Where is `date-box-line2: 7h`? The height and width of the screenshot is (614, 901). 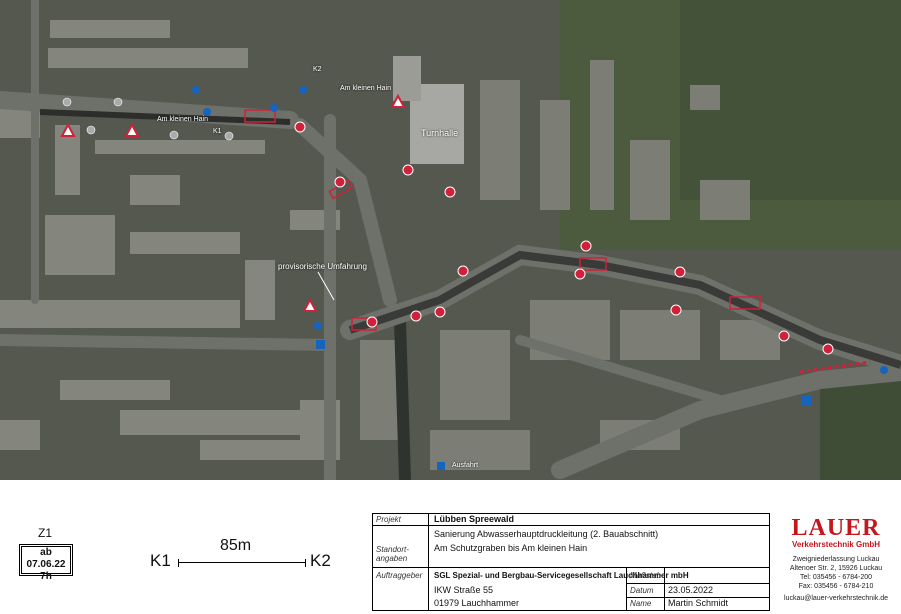 date-box-line2: 7h is located at coordinates (46, 576).